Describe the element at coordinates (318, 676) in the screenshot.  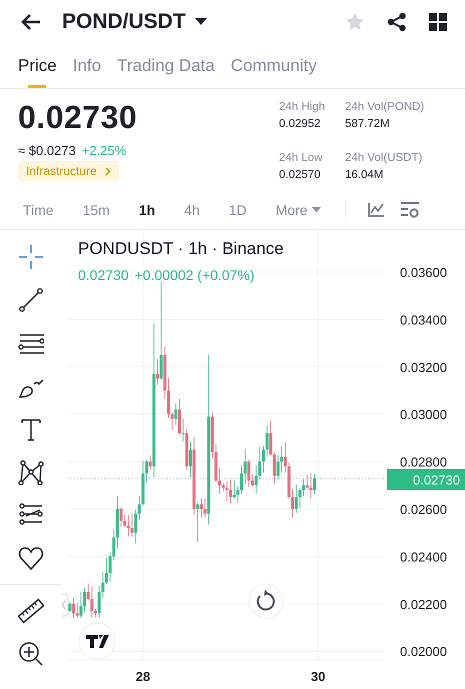
I see `time-axis-label: 30` at that location.